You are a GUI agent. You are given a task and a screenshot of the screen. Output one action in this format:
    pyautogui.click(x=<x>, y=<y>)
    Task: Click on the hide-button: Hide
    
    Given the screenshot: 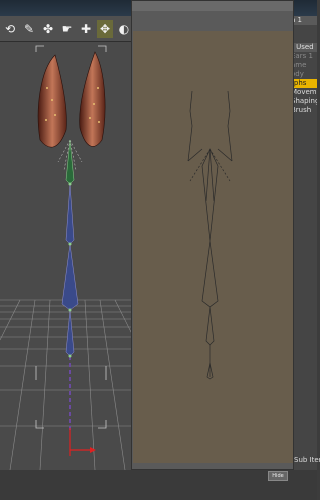 What is the action you would take?
    pyautogui.click(x=278, y=476)
    